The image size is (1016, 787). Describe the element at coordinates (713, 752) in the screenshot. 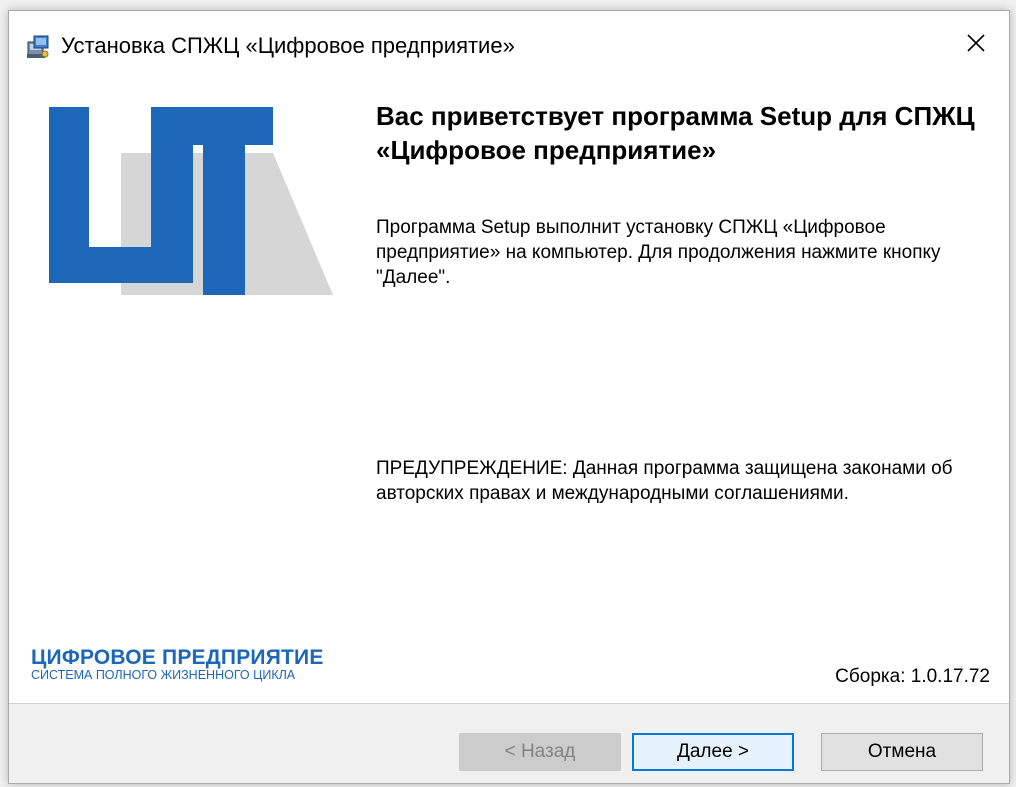

I see `next-button: Далее >` at that location.